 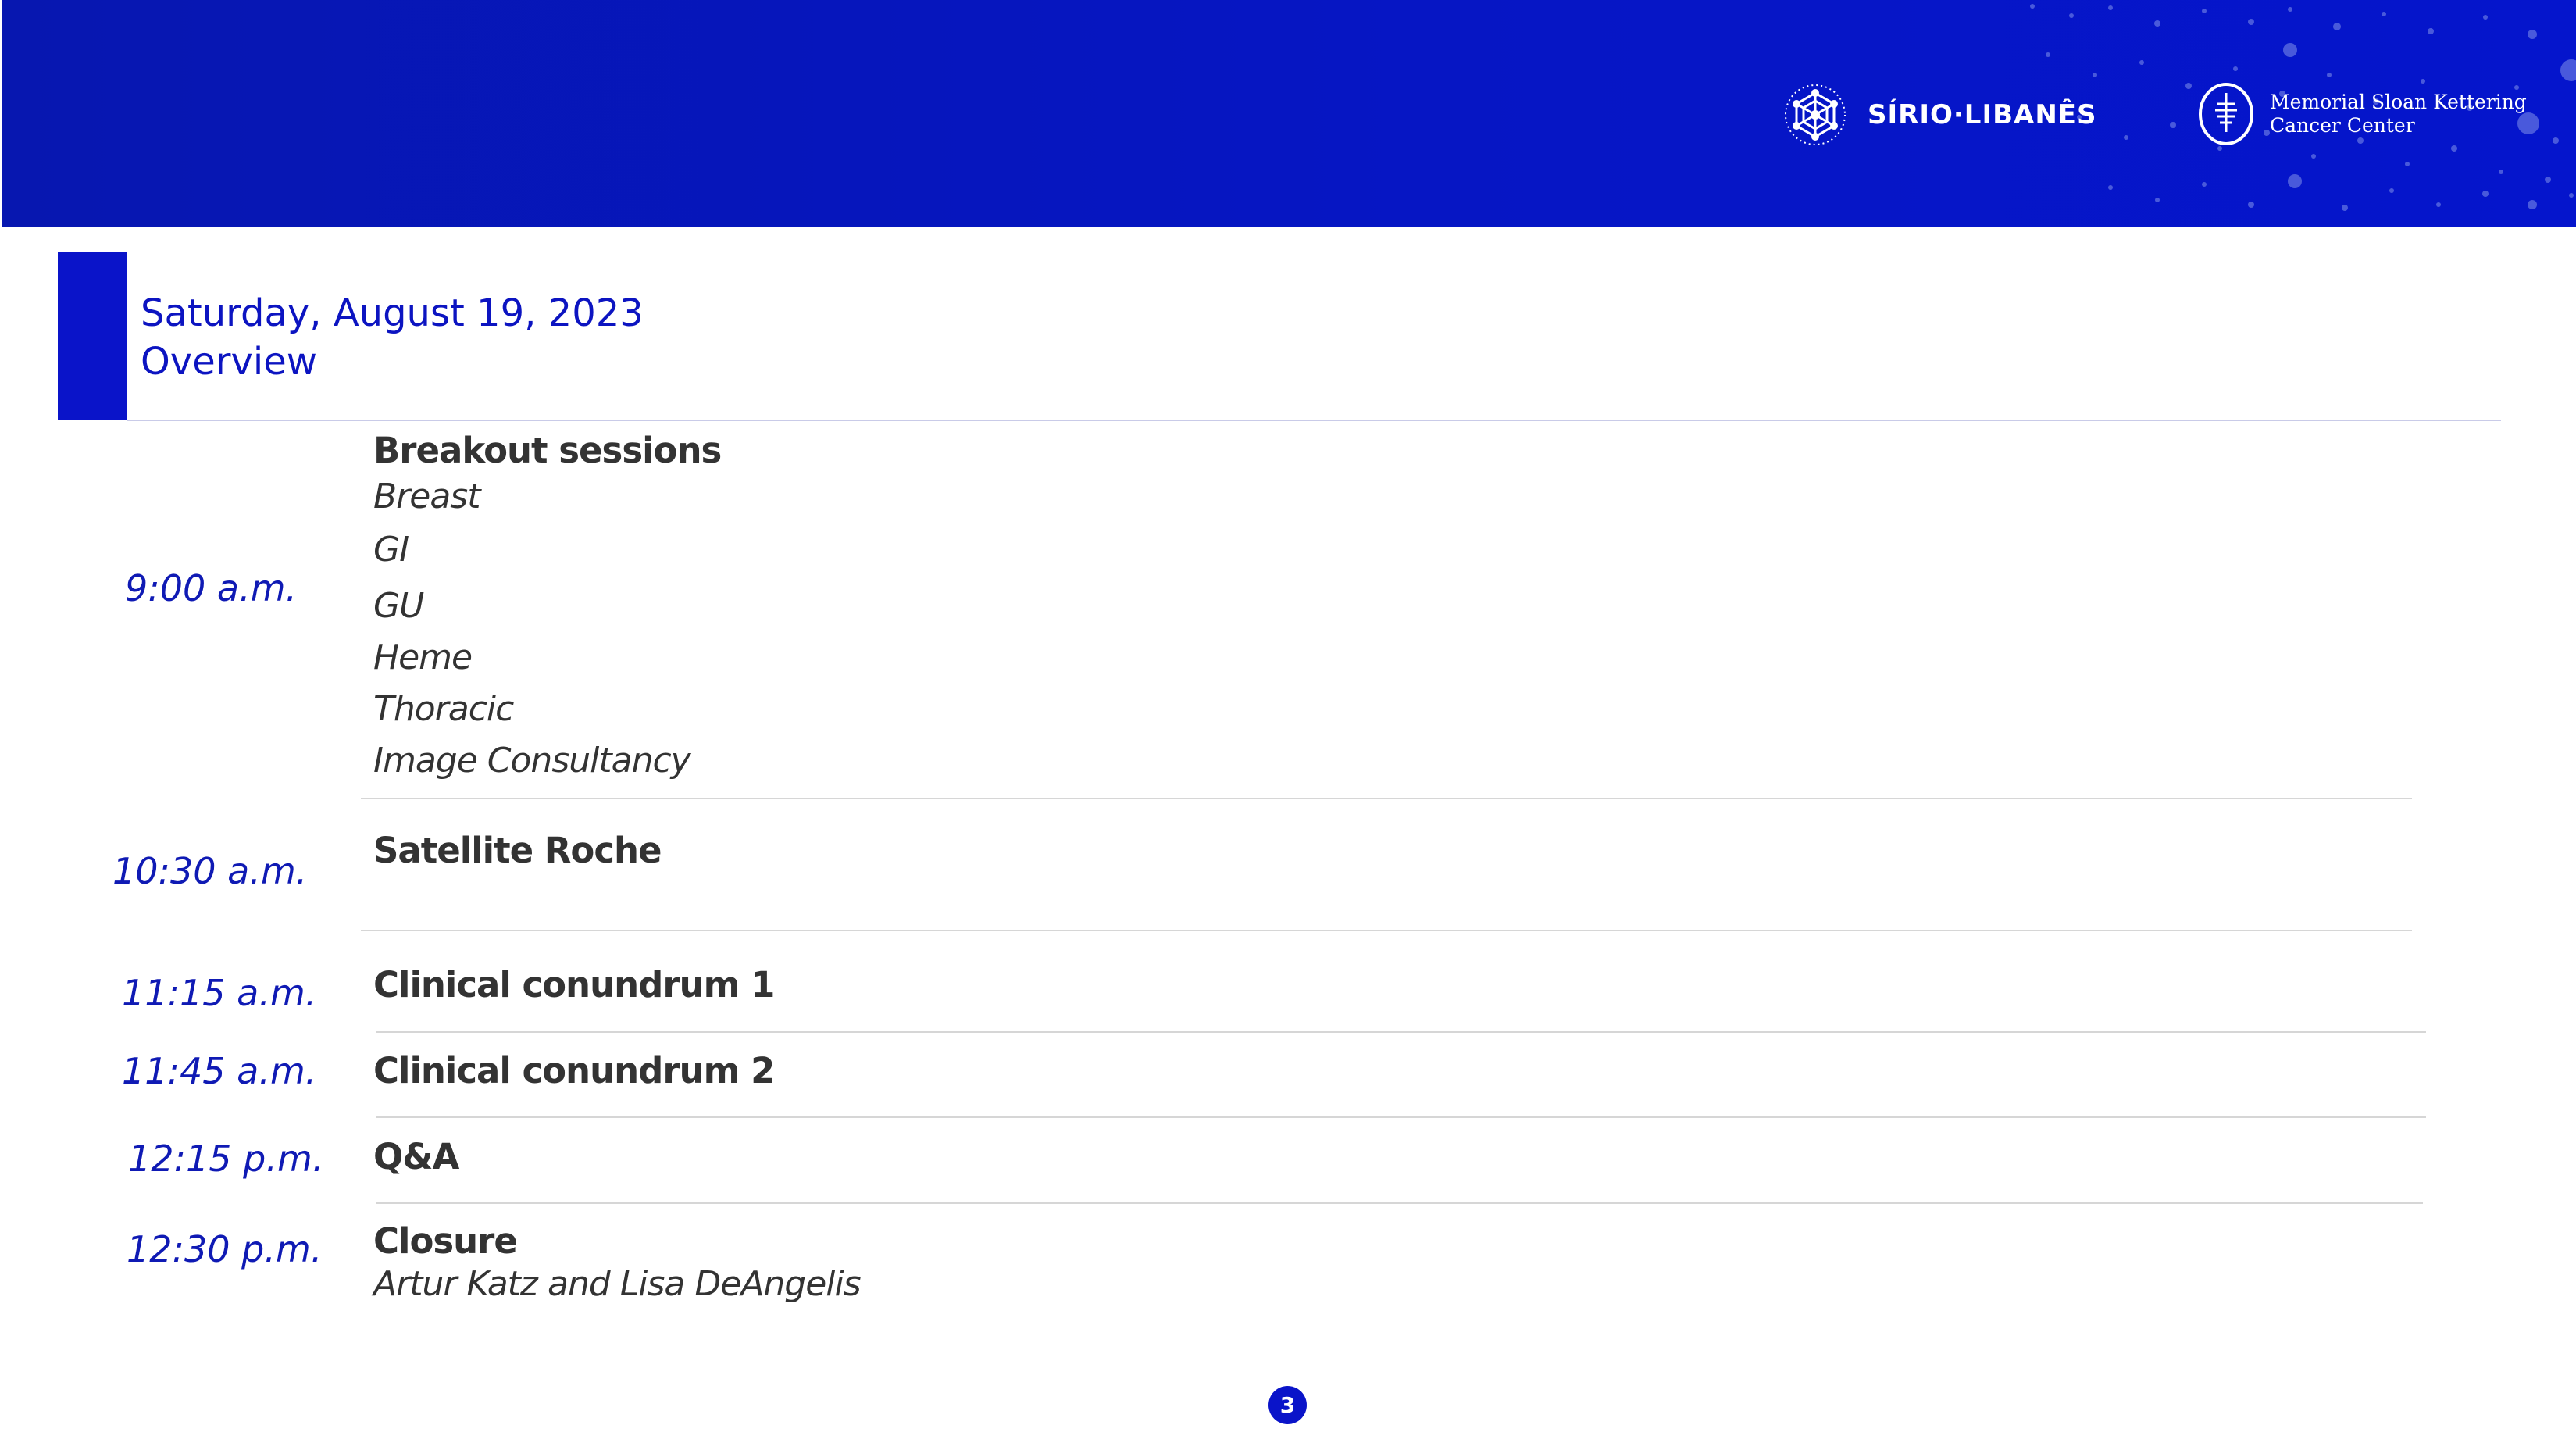 I want to click on schedule-time: 11:45 a.m., so click(x=219, y=1071).